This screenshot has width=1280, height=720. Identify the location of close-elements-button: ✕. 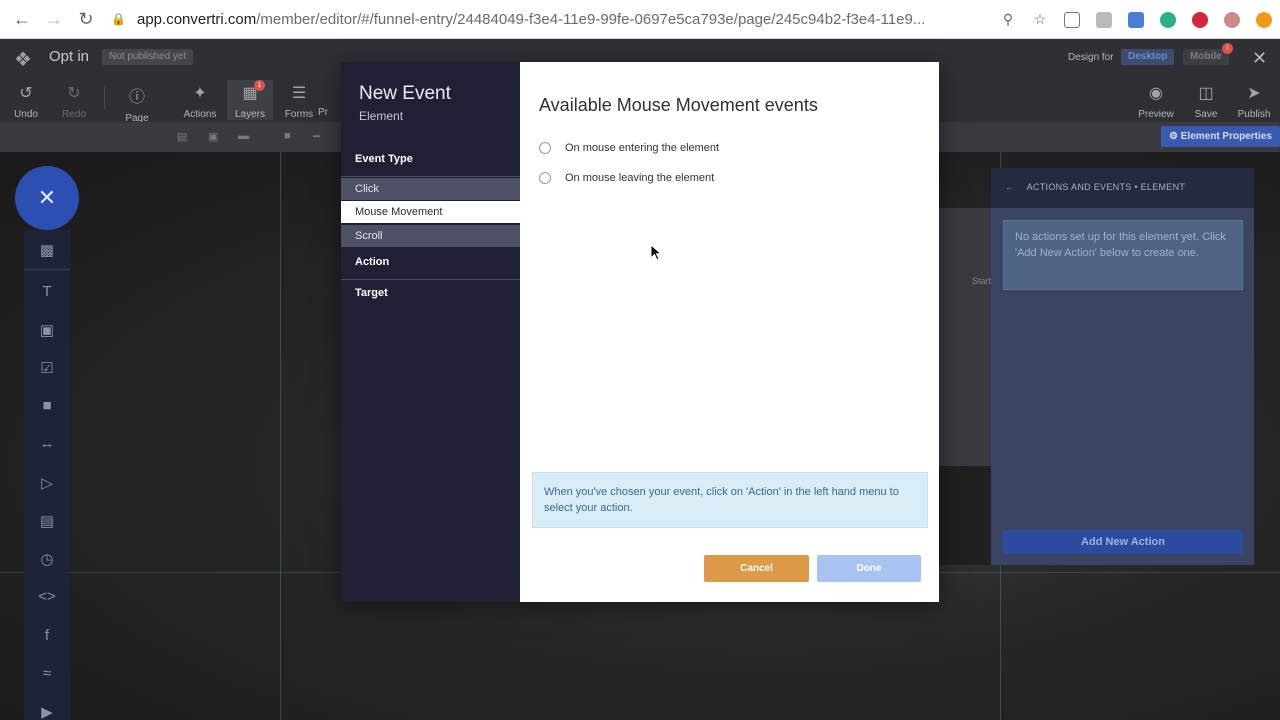
(47, 198).